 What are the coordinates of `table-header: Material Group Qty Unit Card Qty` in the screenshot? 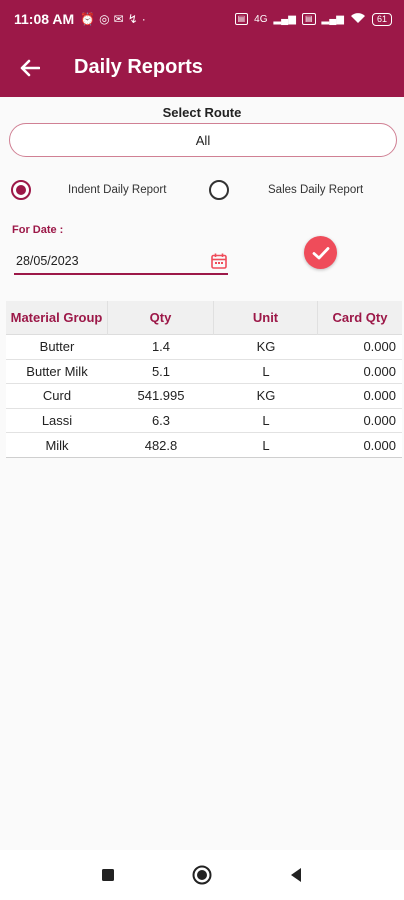 It's located at (204, 317).